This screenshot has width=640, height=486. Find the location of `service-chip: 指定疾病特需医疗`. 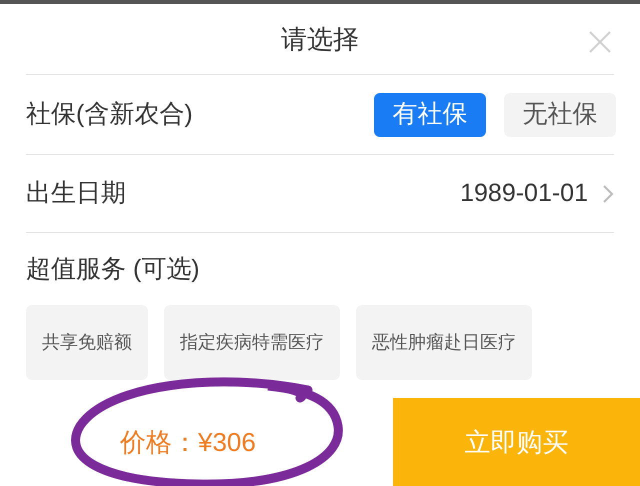

service-chip: 指定疾病特需医疗 is located at coordinates (252, 342).